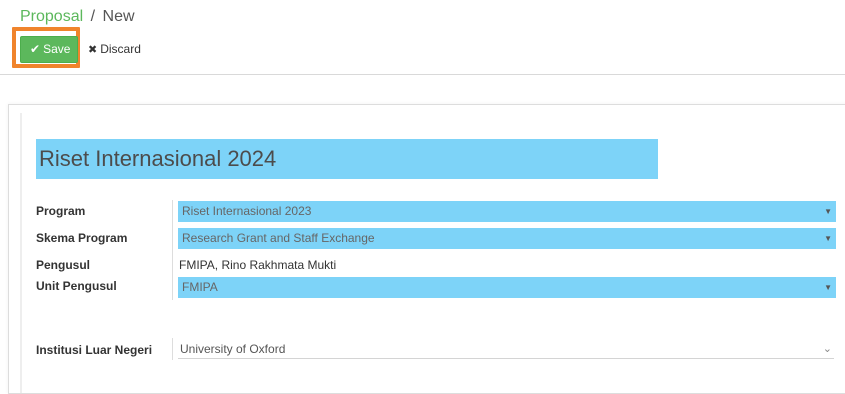  I want to click on pengusul-value: FMIPA, Rino Rakhmata Mukti, so click(258, 265).